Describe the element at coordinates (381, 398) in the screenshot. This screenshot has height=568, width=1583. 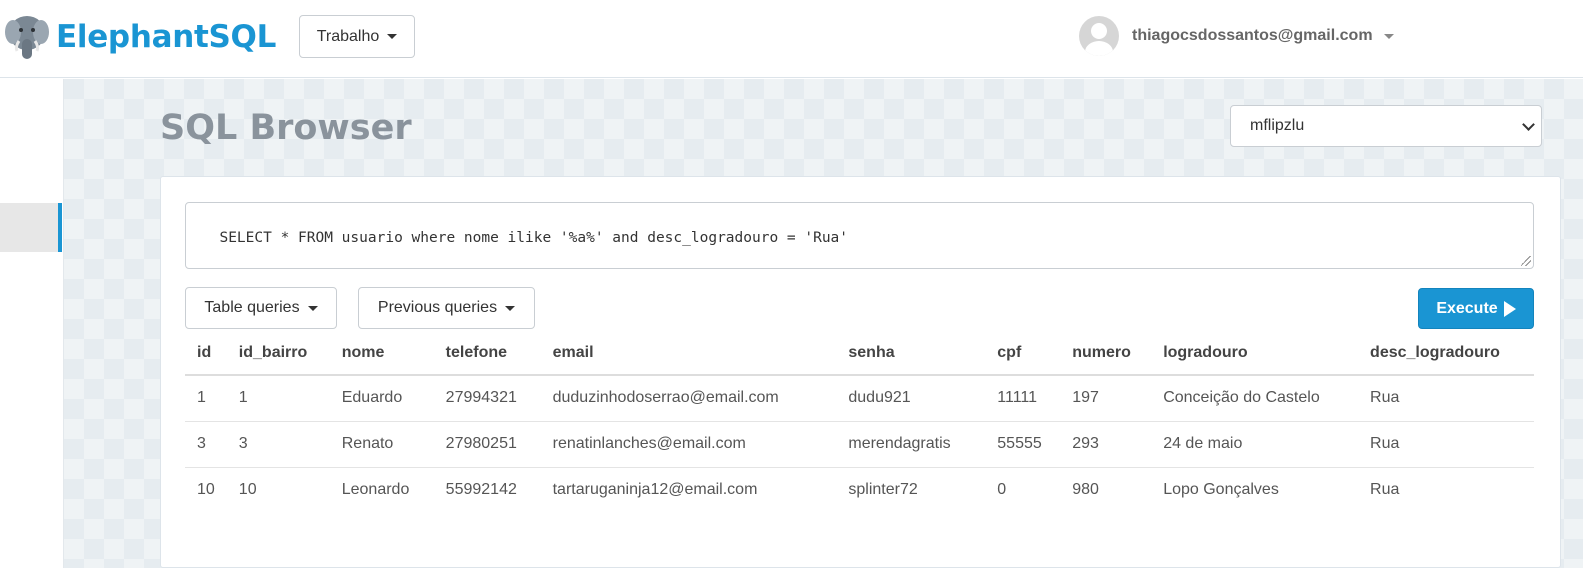
I see `table-cell: Eduardo` at that location.